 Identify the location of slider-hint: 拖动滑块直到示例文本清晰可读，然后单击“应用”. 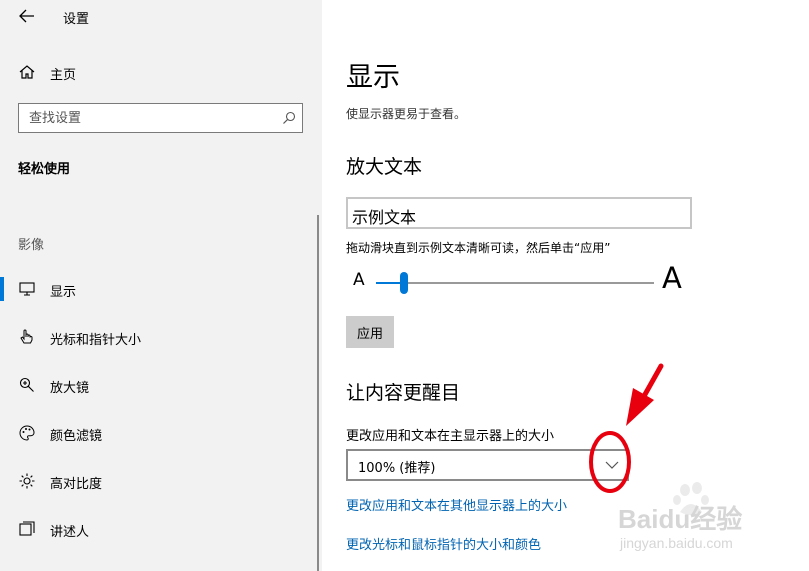
(478, 248).